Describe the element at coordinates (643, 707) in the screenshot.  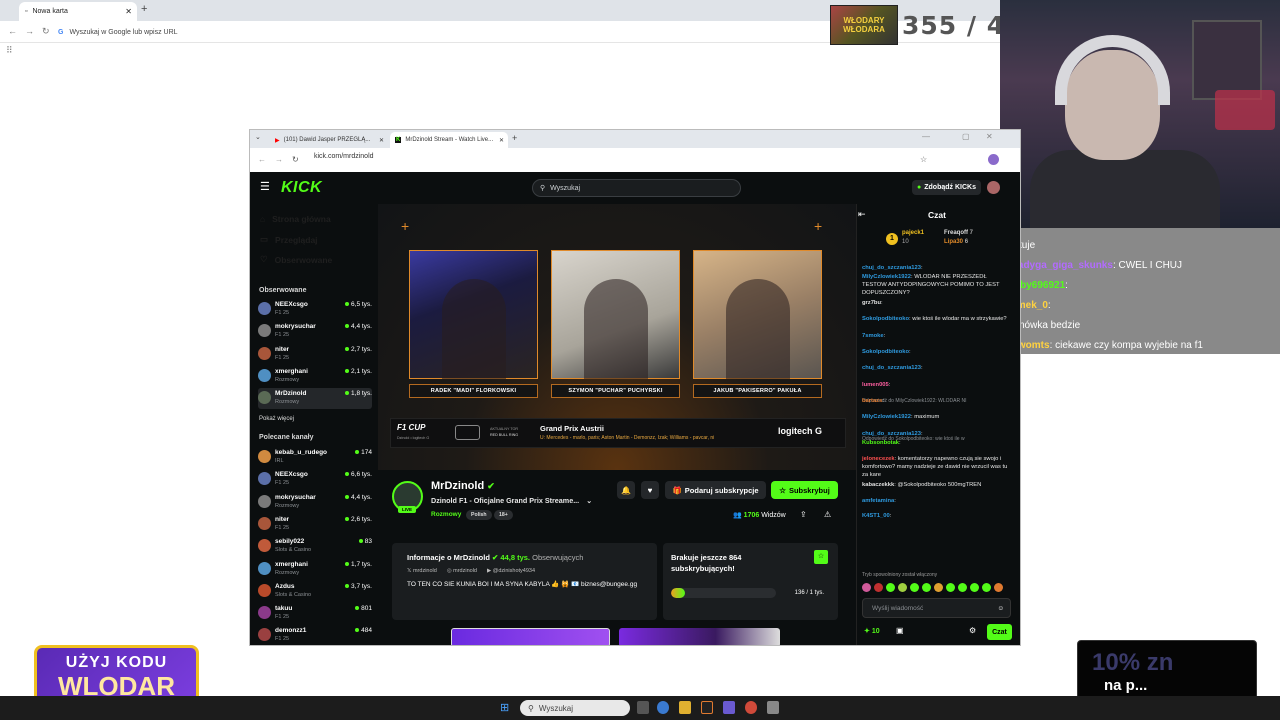
I see `task-view-icon` at that location.